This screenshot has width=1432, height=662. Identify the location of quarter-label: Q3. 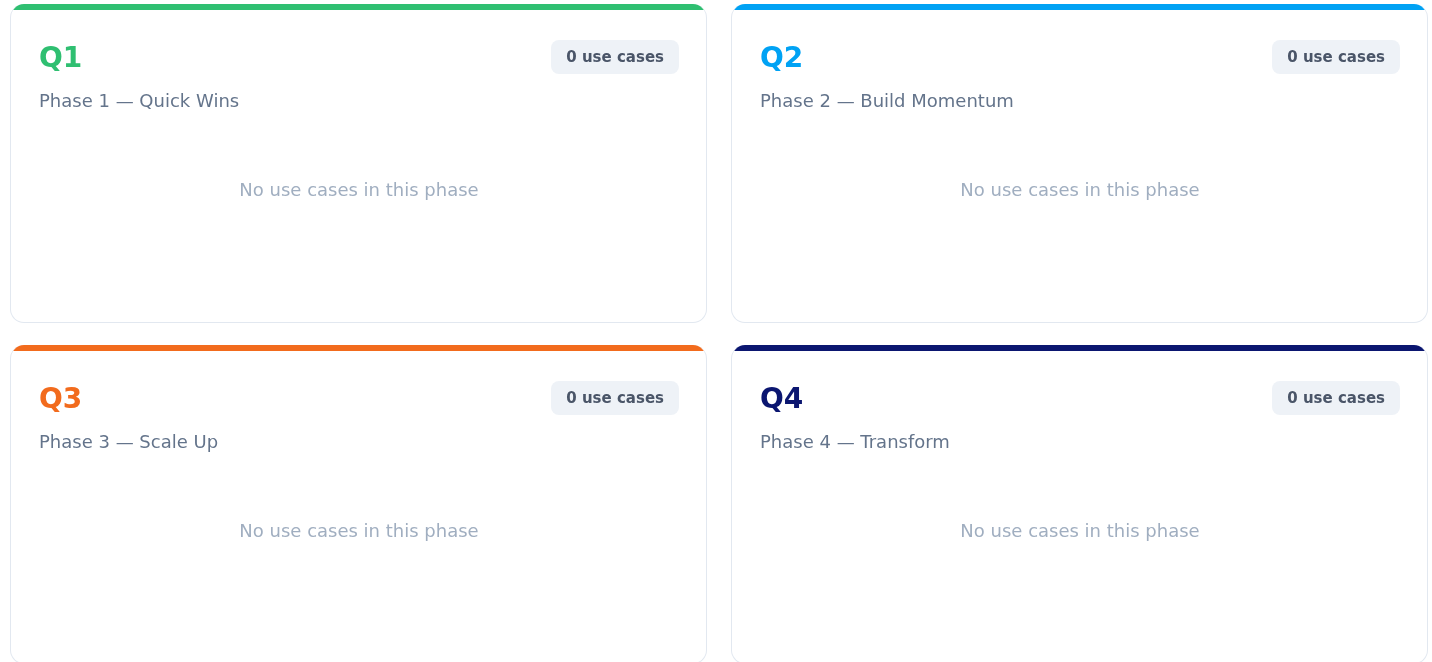
(61, 398).